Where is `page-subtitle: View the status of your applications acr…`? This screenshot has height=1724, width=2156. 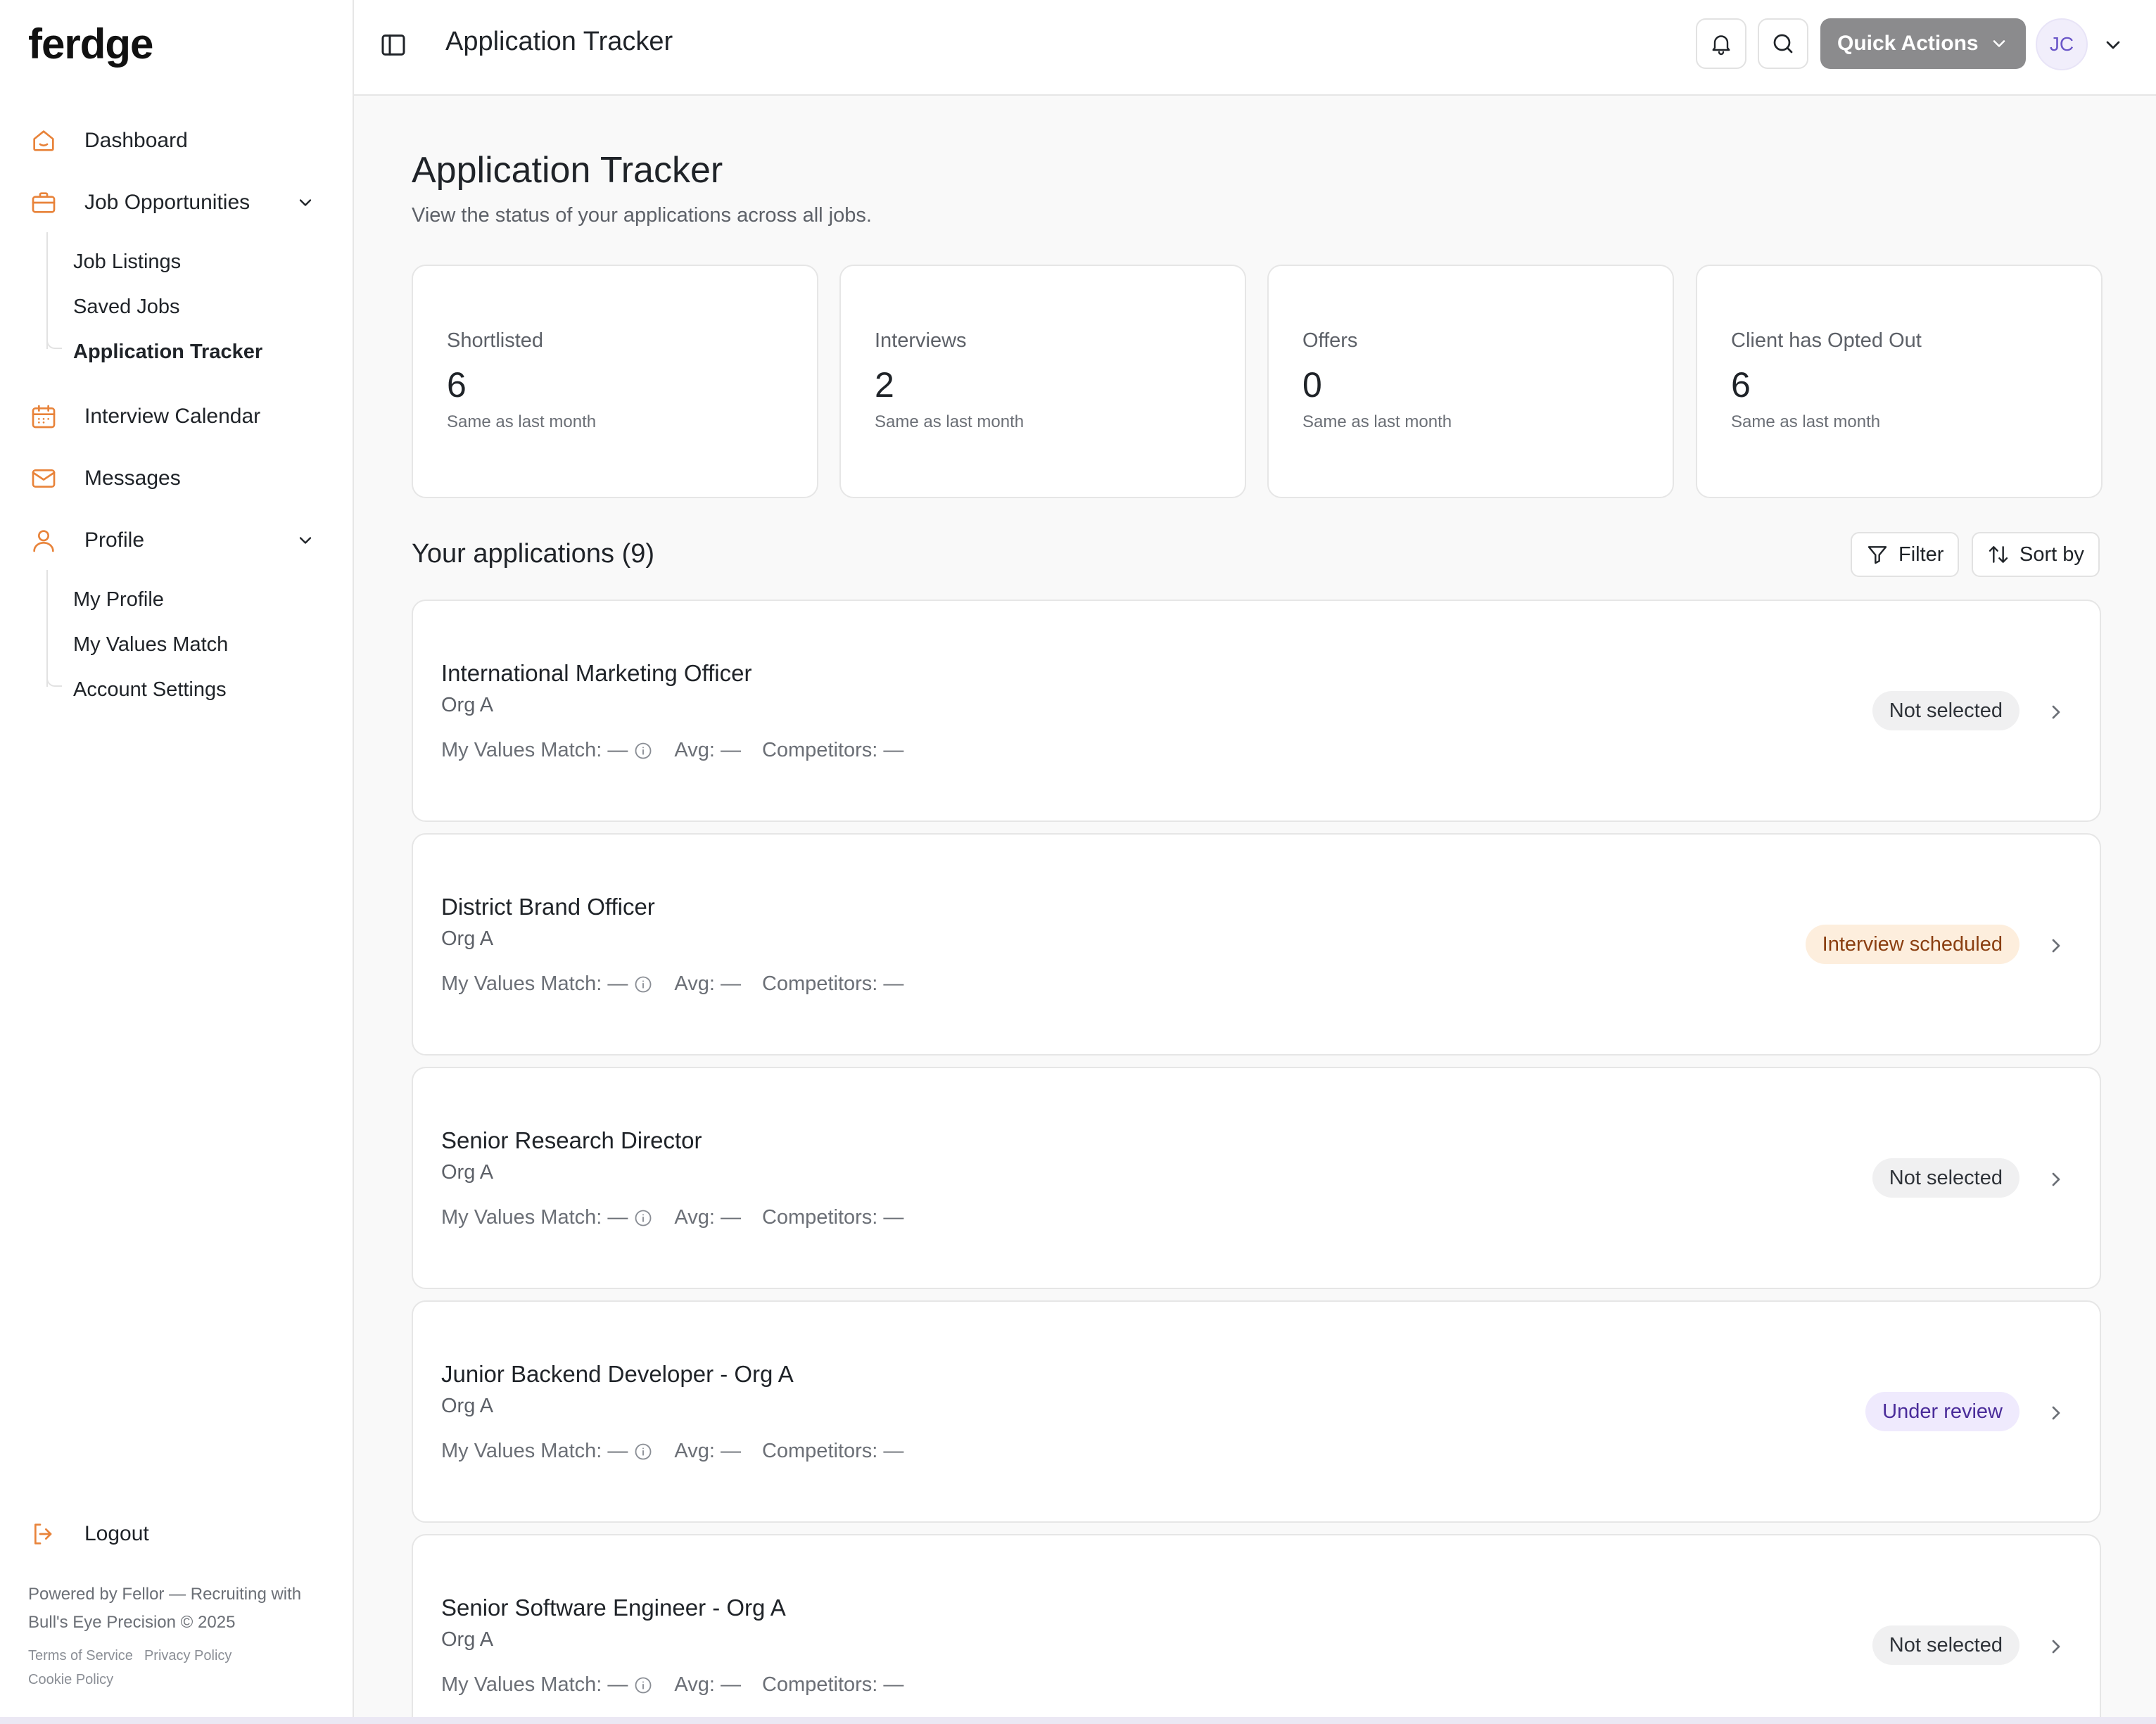 page-subtitle: View the status of your applications acr… is located at coordinates (642, 215).